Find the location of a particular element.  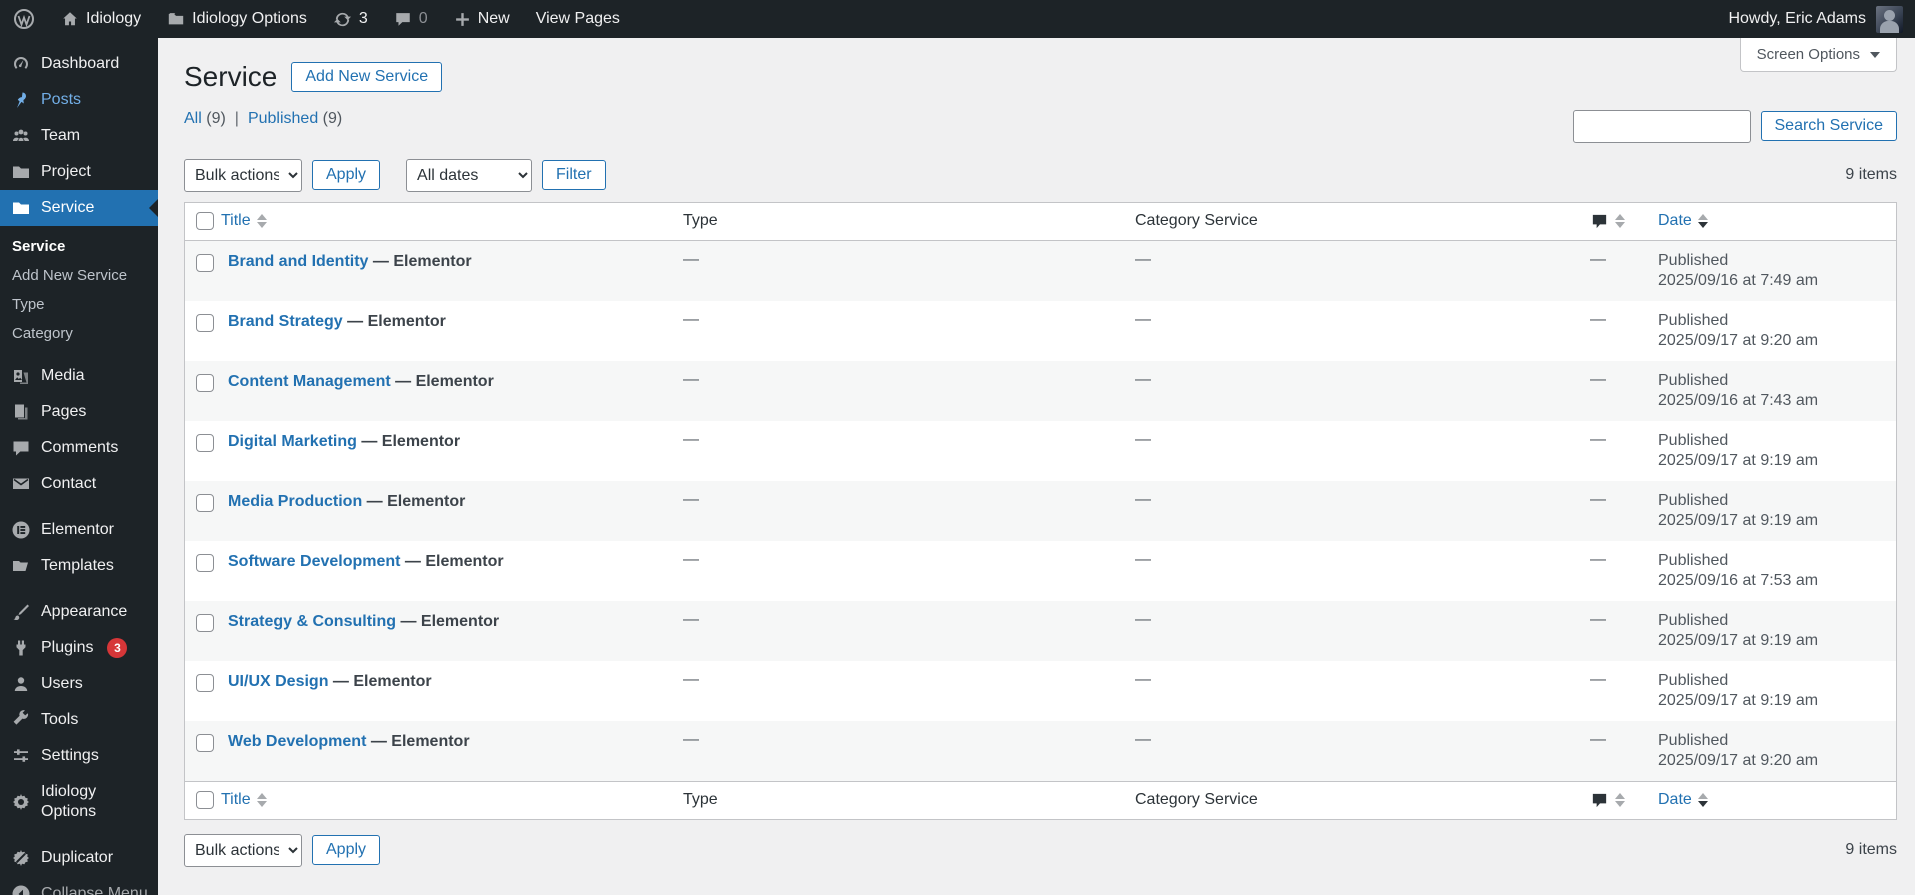

column-footer-comments is located at coordinates (1624, 800).